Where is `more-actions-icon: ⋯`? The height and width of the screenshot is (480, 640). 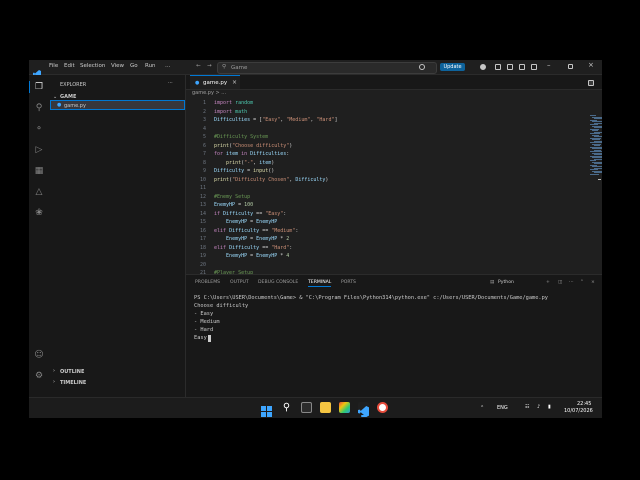 more-actions-icon: ⋯ is located at coordinates (170, 83).